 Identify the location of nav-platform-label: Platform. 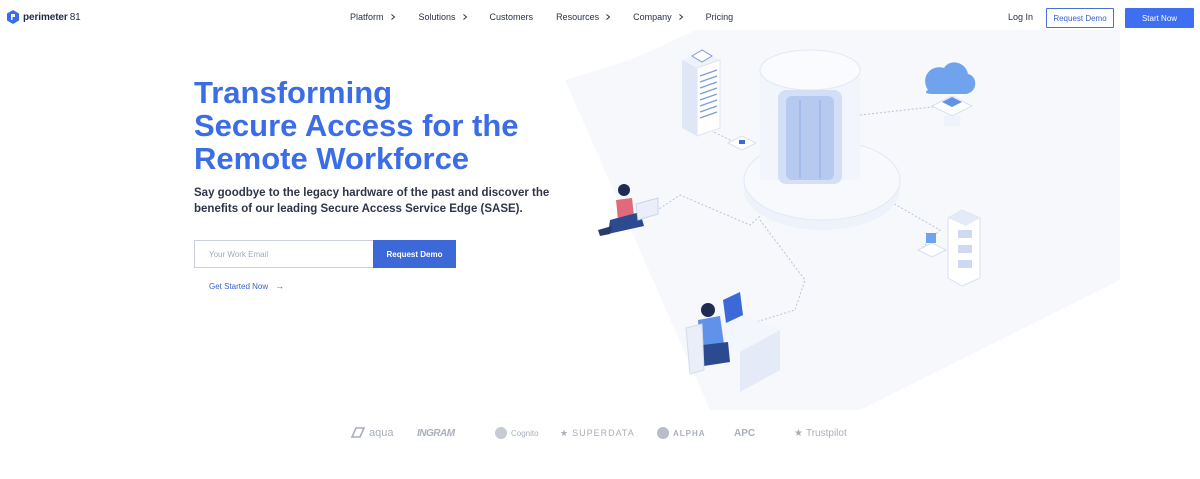
(367, 17).